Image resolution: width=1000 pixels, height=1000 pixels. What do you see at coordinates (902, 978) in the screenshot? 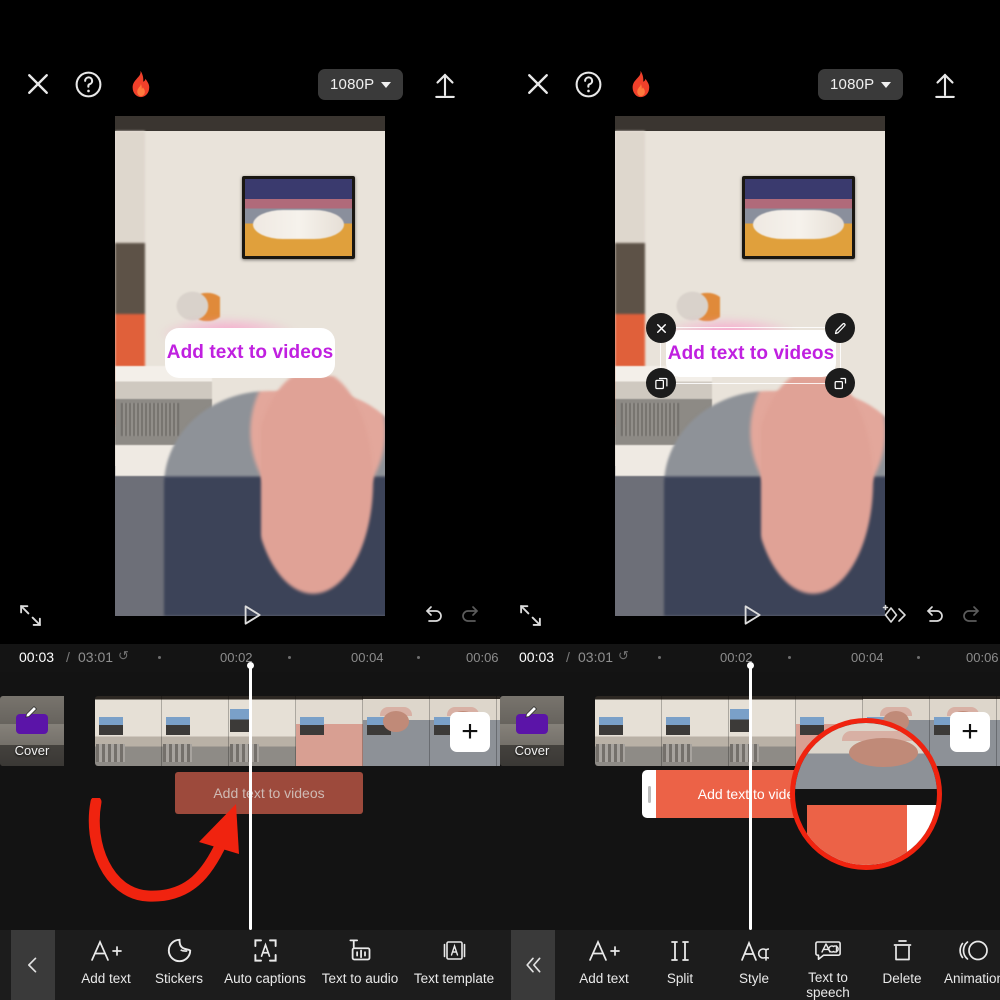
I see `tool-label: Delete` at bounding box center [902, 978].